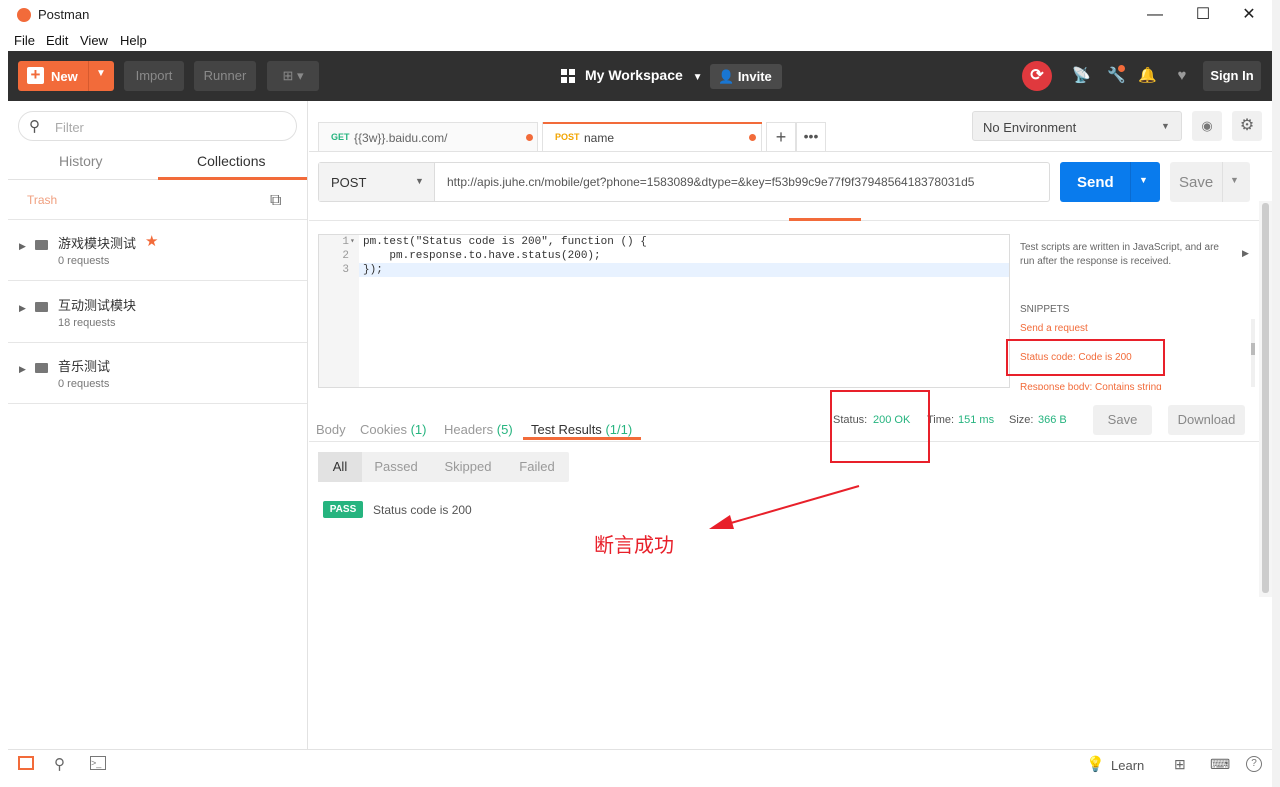 This screenshot has height=787, width=1280. I want to click on filter-passed: Passed, so click(396, 467).